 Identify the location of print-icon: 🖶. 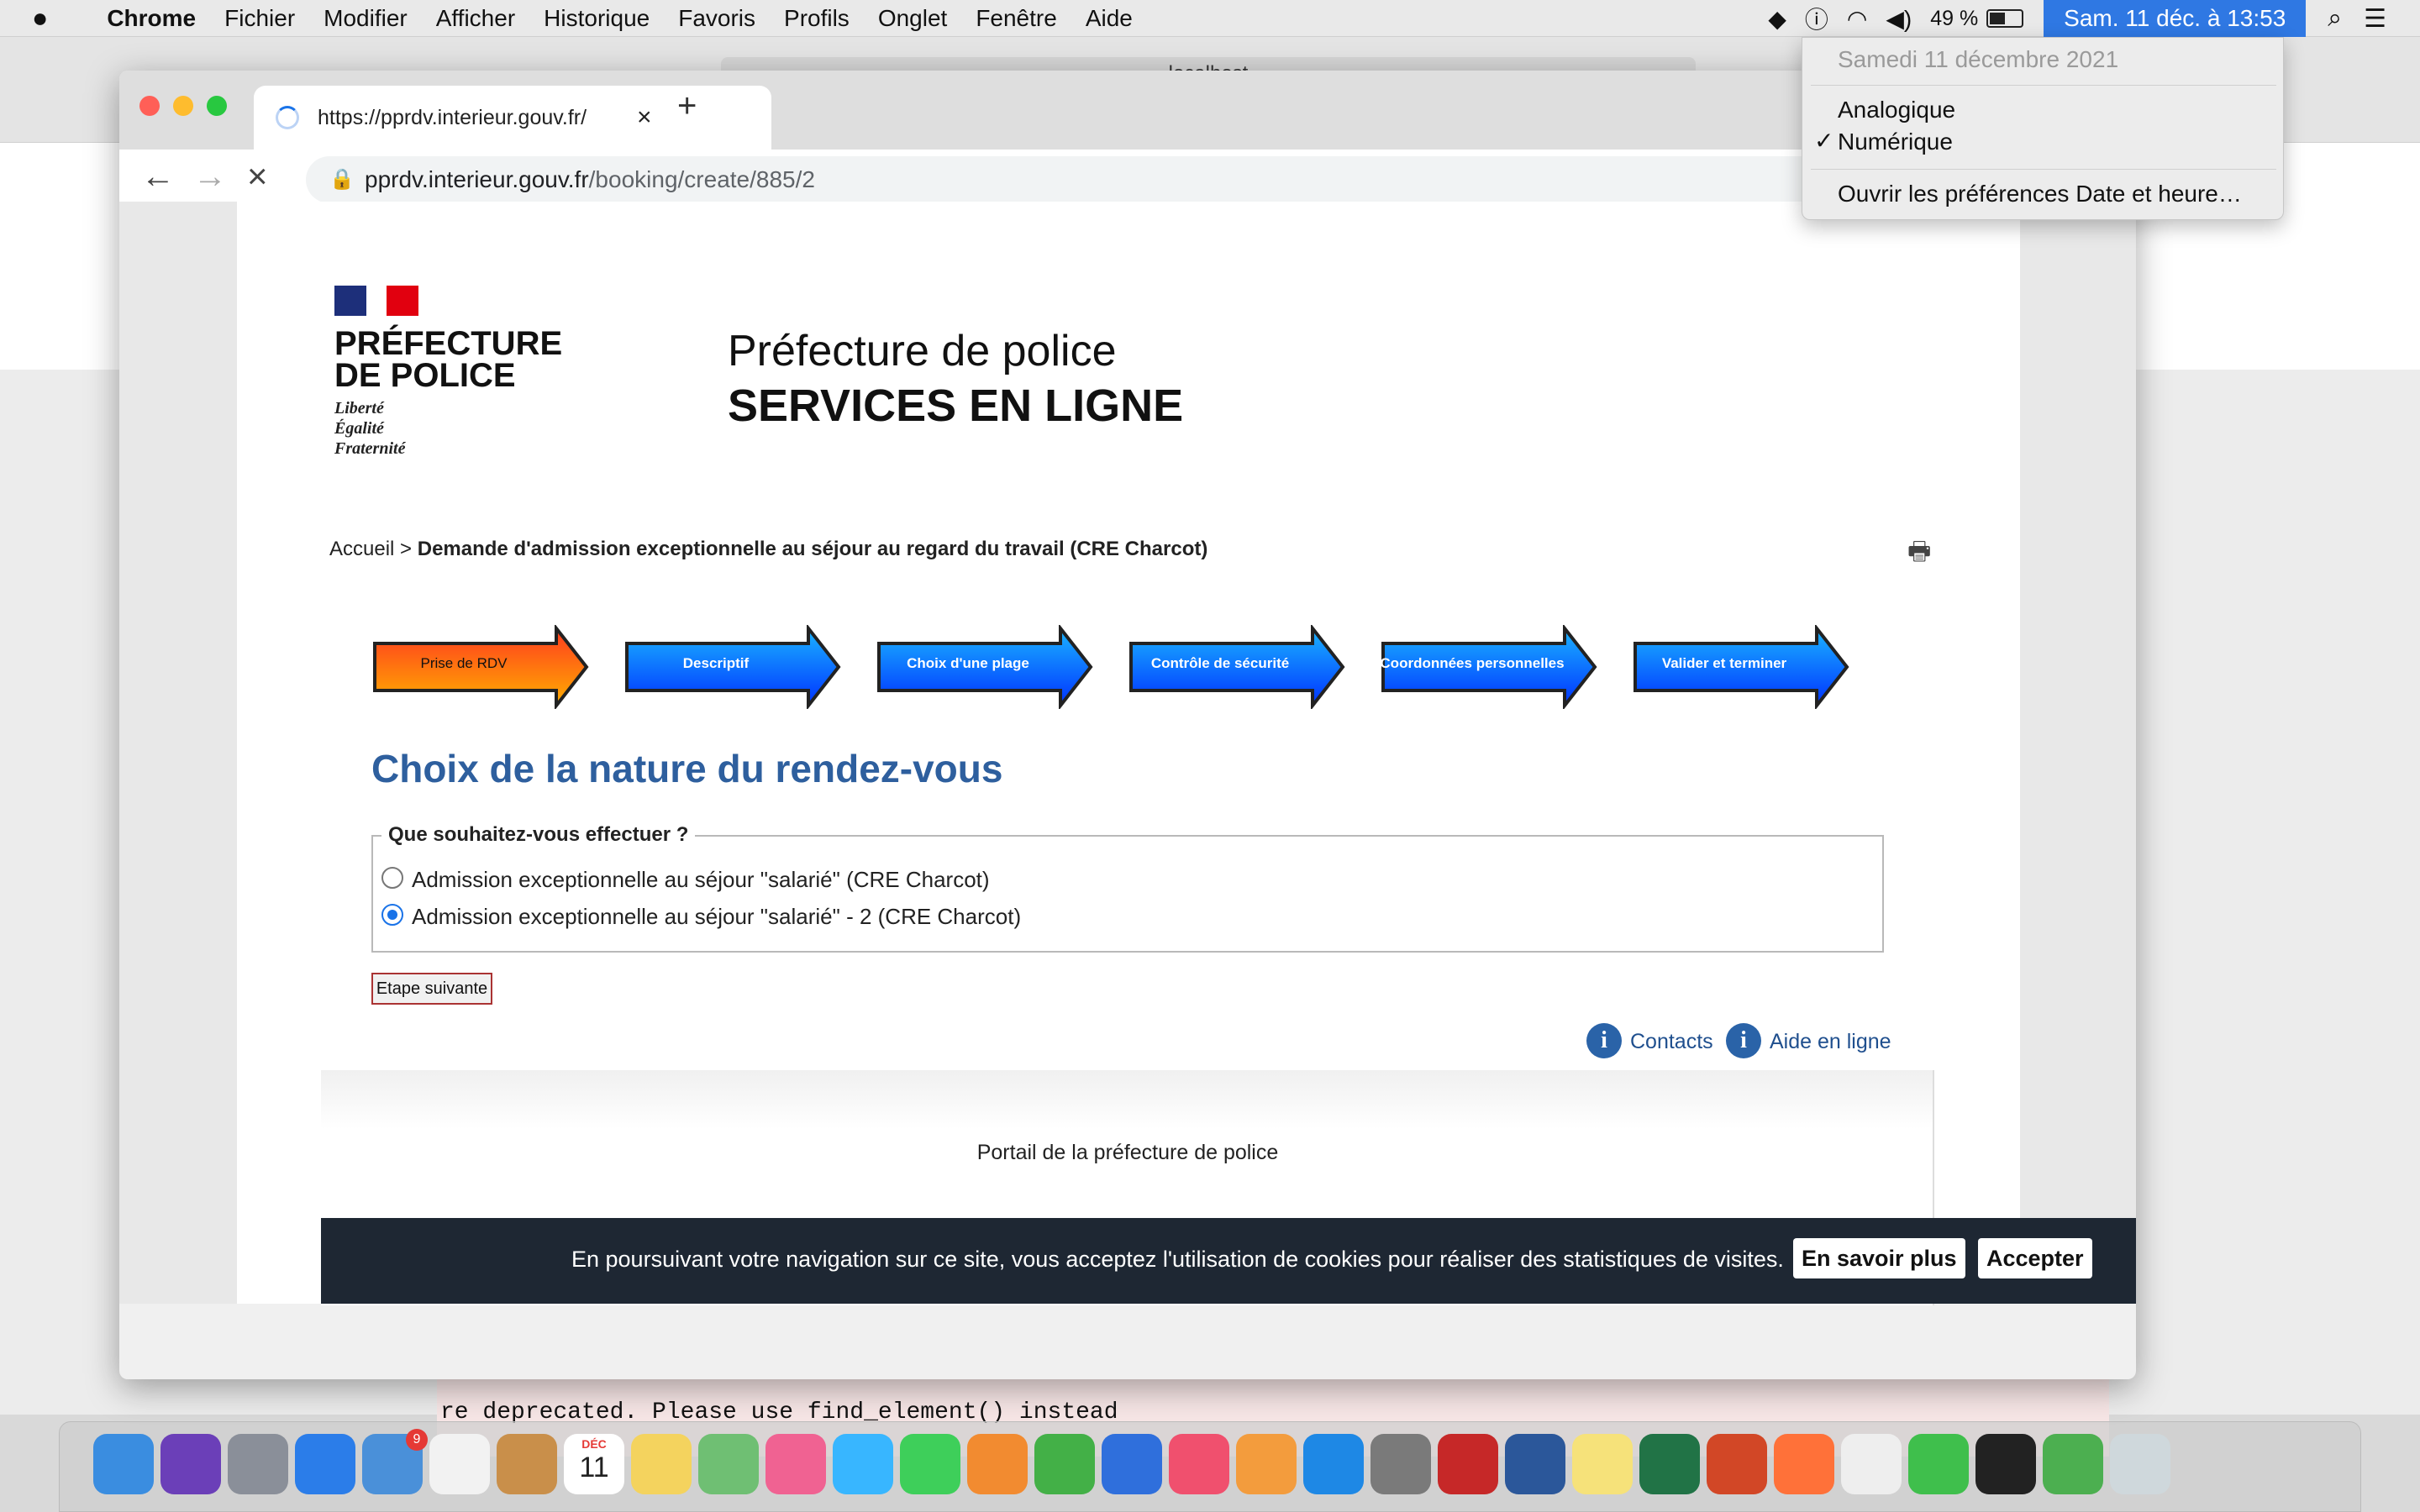
(1919, 554).